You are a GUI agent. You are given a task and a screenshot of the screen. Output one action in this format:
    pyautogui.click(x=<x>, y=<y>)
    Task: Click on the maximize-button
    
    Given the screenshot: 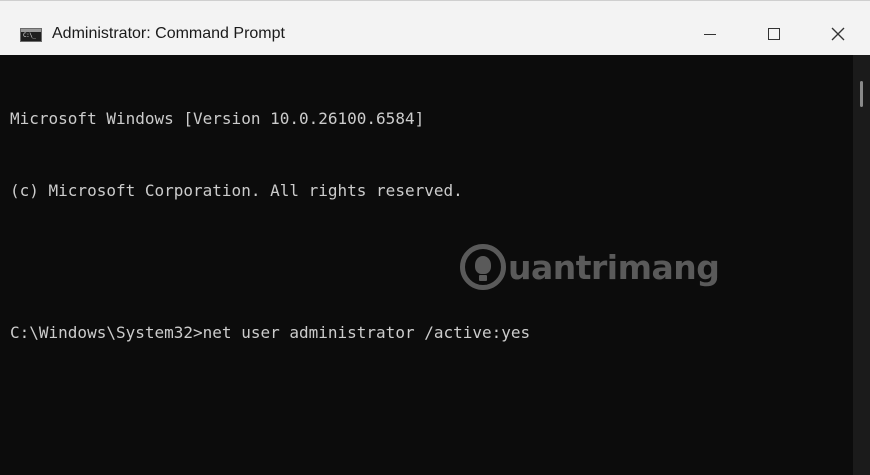 What is the action you would take?
    pyautogui.click(x=774, y=34)
    